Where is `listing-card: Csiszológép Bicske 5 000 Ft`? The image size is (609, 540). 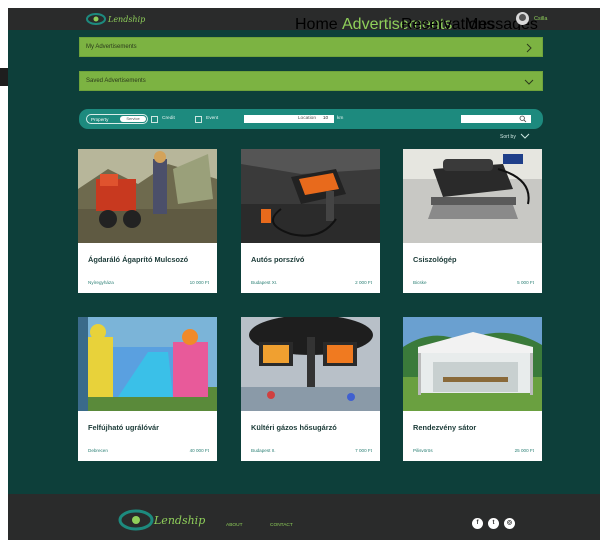
listing-card: Csiszológép Bicske 5 000 Ft is located at coordinates (472, 221).